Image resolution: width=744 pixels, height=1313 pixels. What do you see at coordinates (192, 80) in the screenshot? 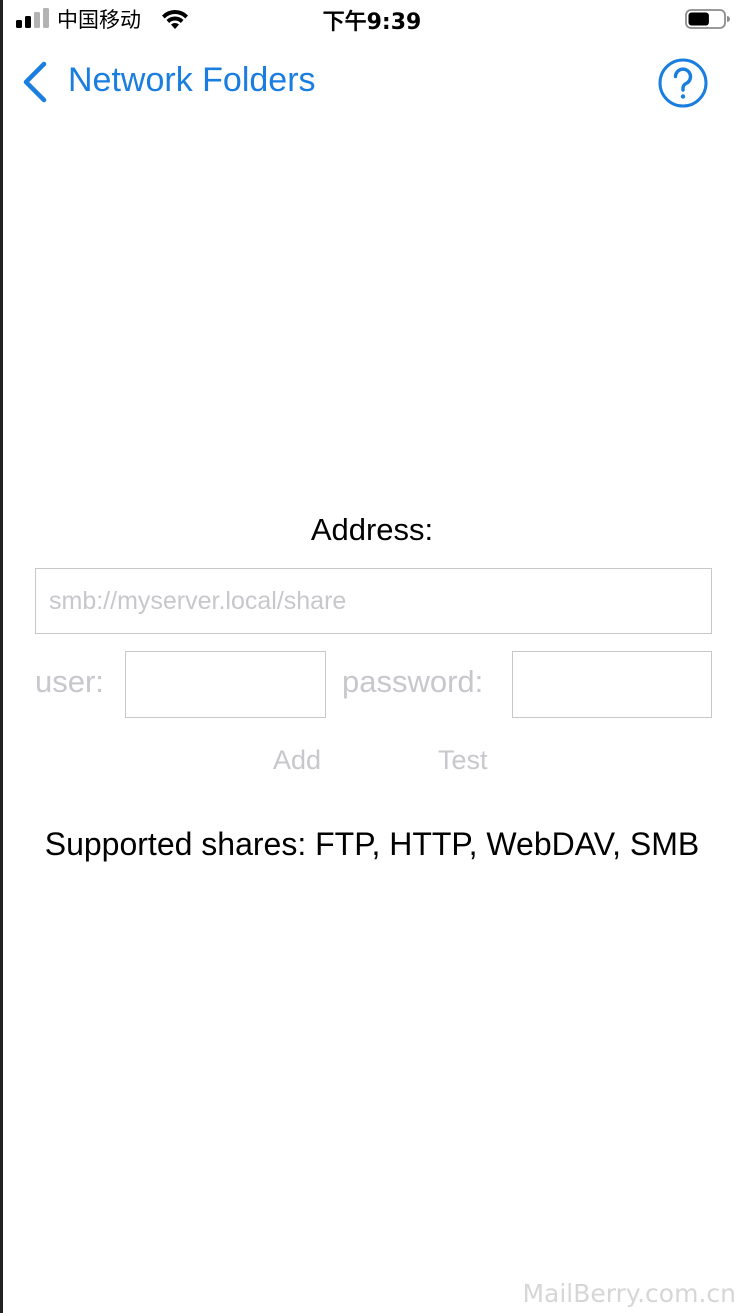
I see `nav-title: Network Folders` at bounding box center [192, 80].